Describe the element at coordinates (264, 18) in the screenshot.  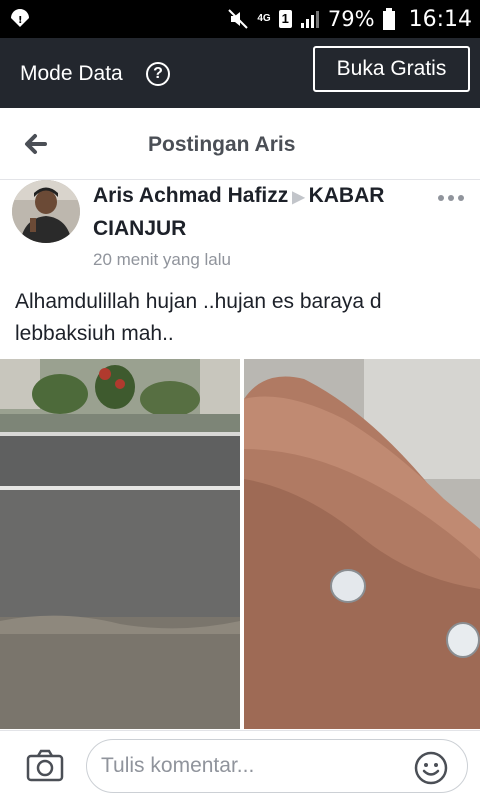
I see `network-type-label: 4G` at that location.